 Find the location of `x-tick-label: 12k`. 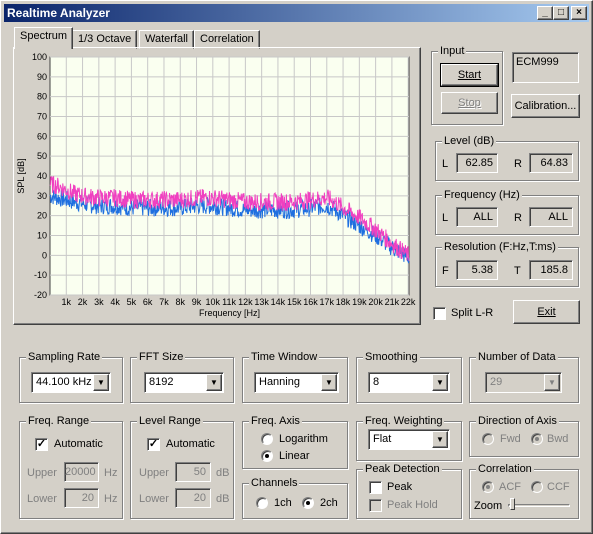

x-tick-label: 12k is located at coordinates (245, 302).